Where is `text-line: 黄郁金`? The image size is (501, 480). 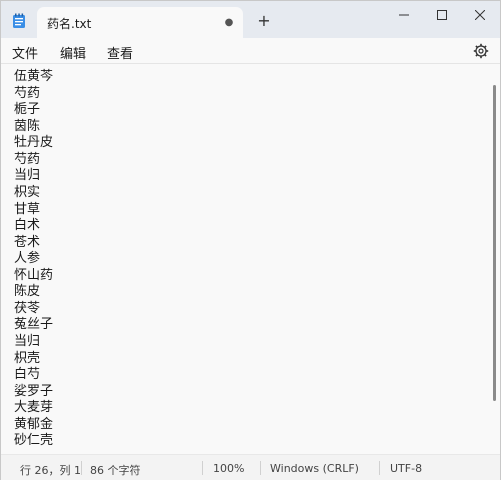 text-line: 黄郁金 is located at coordinates (34, 424).